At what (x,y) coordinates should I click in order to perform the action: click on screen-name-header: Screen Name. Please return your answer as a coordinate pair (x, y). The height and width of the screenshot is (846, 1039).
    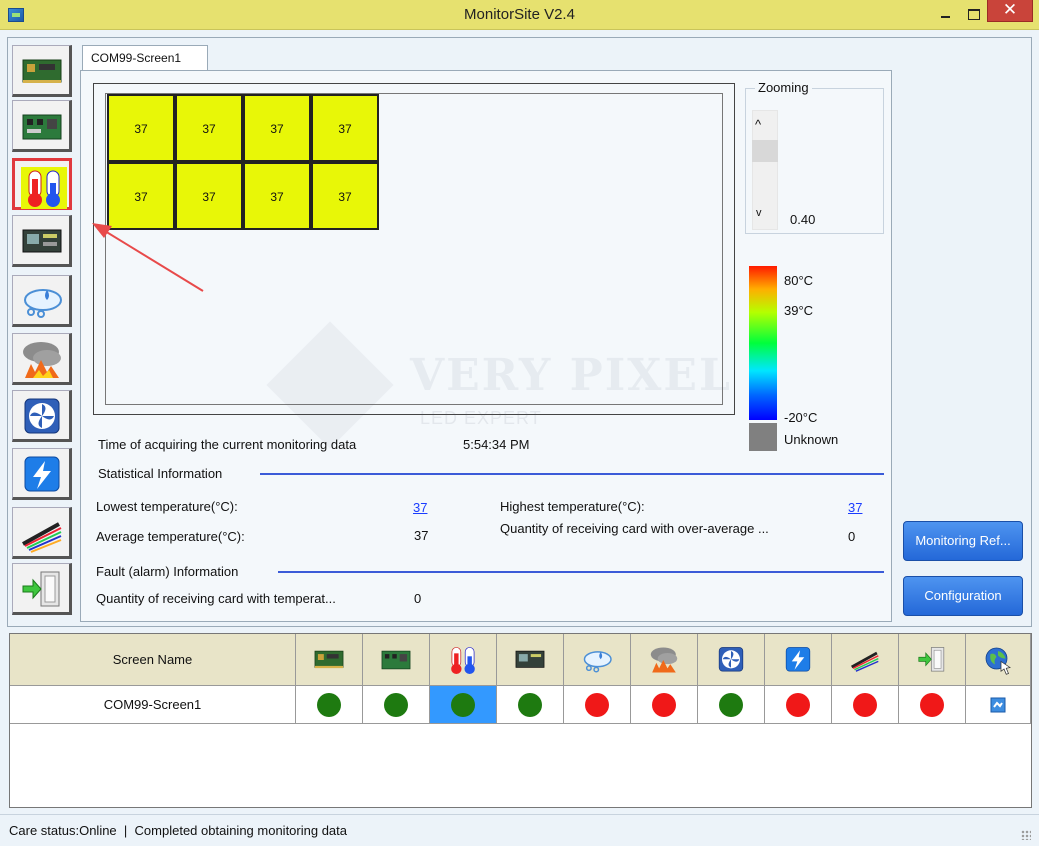
    Looking at the image, I should click on (153, 660).